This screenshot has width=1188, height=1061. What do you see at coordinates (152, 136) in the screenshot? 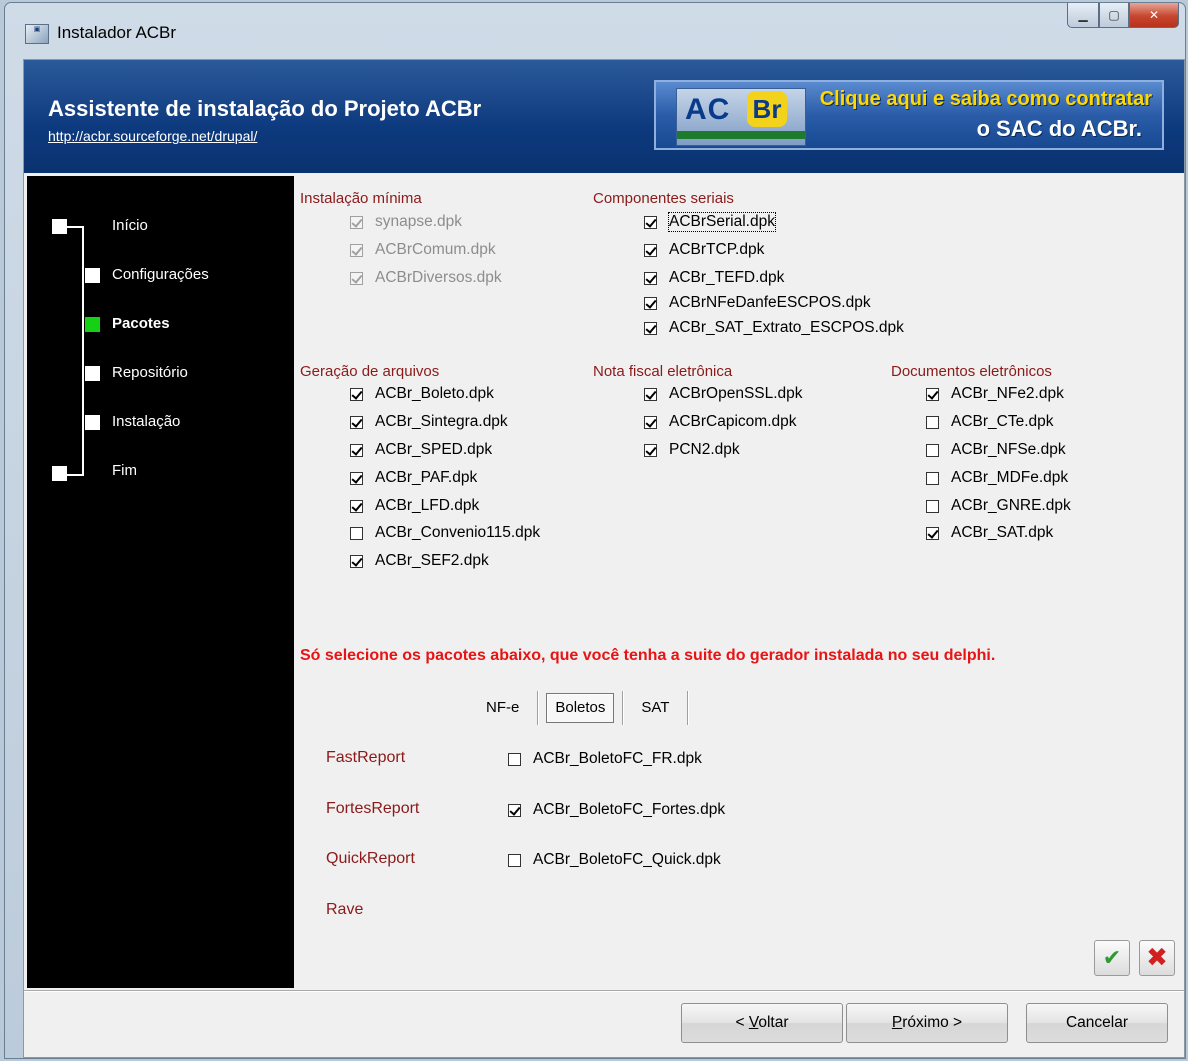
I see `project-link: http://acbr.sourceforge.net/drupal/` at bounding box center [152, 136].